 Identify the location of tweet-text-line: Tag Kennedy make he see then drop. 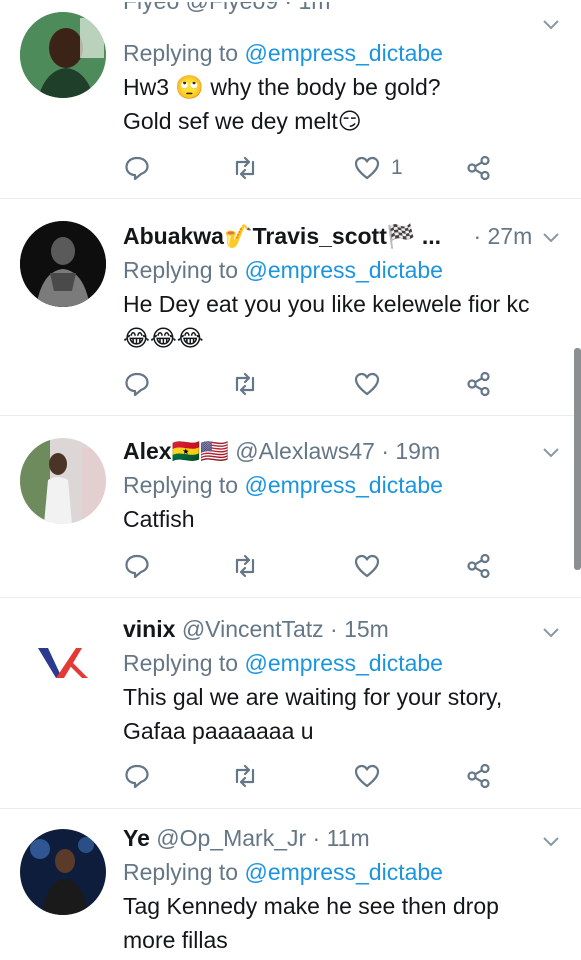
(311, 906).